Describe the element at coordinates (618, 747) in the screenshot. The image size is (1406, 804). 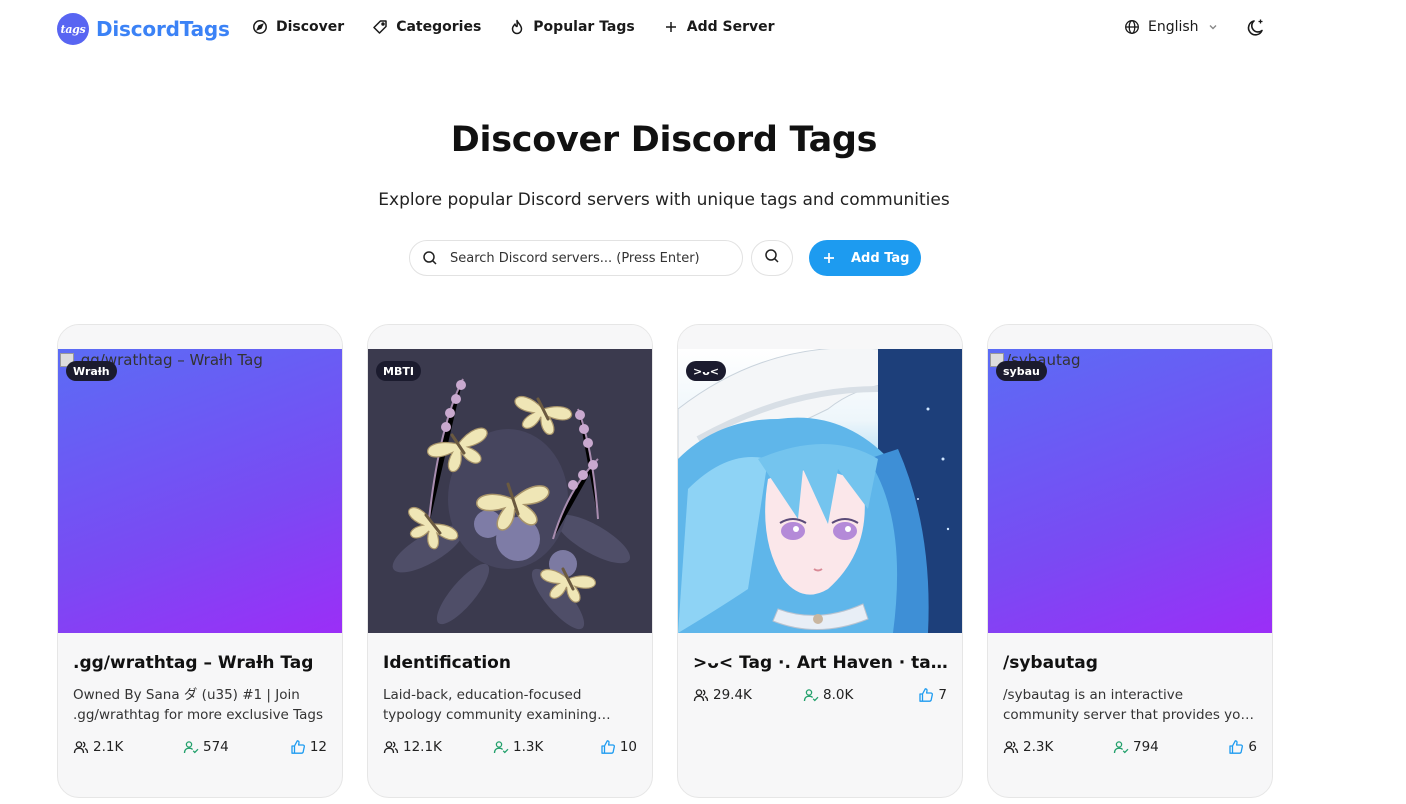
I see `like-count: 10` at that location.